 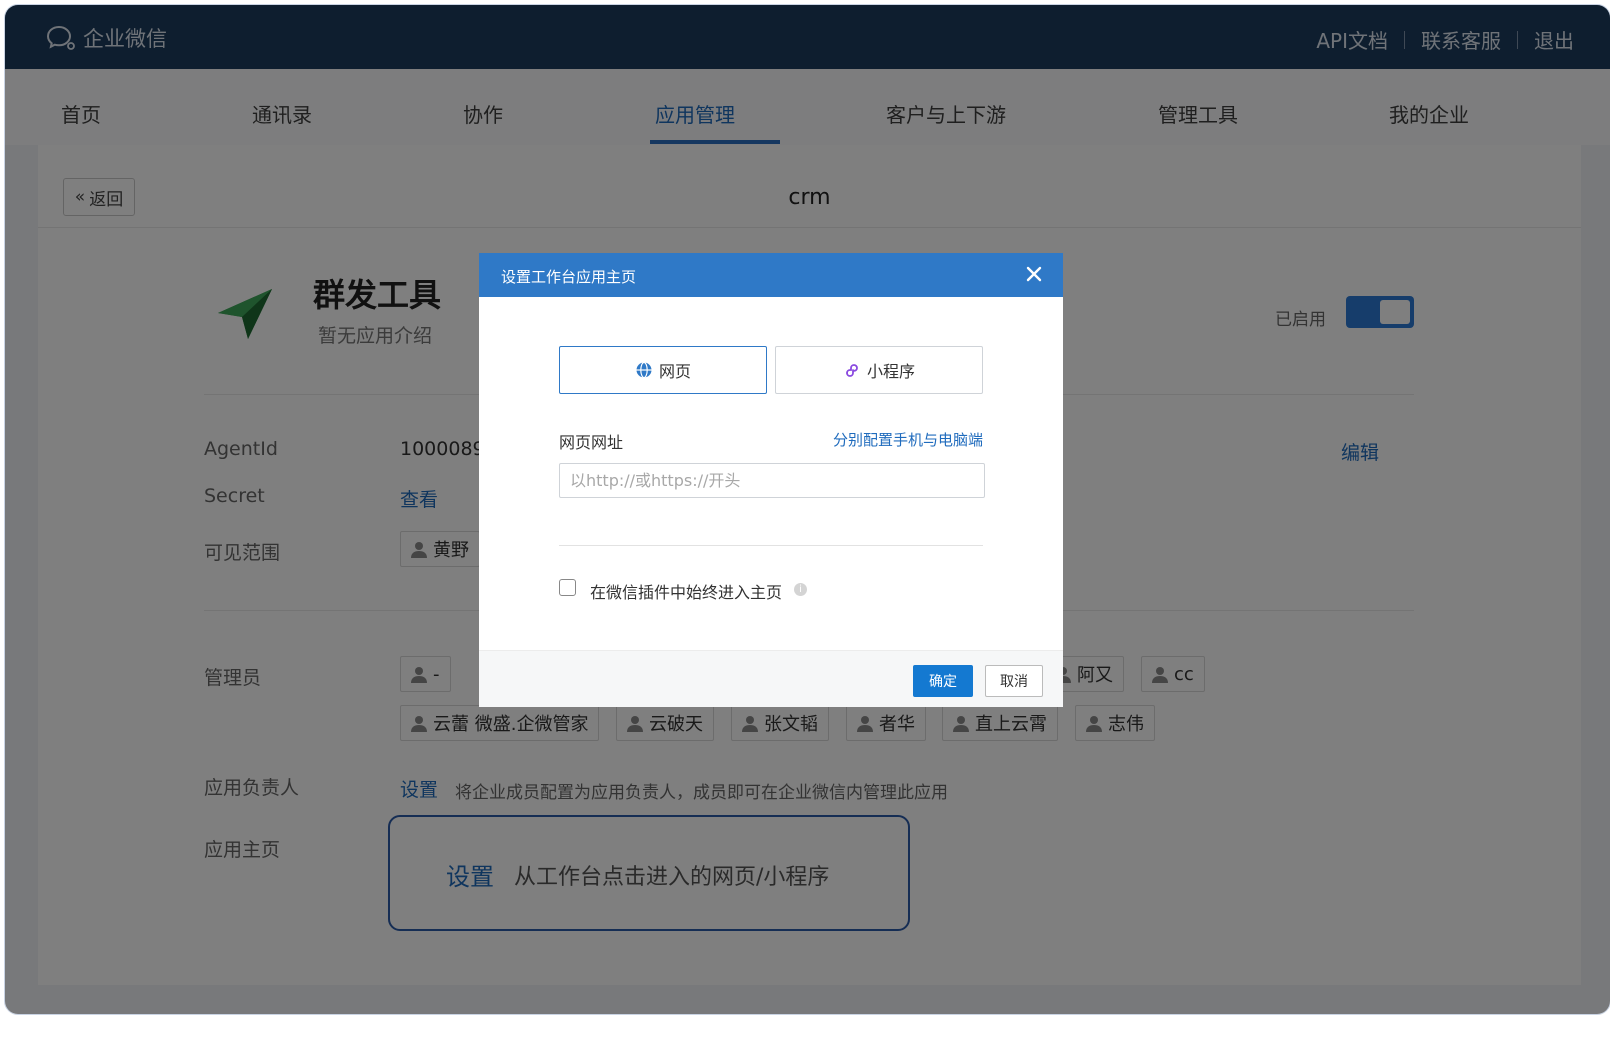 What do you see at coordinates (771, 678) in the screenshot?
I see `modal-footer: 确定 取消` at bounding box center [771, 678].